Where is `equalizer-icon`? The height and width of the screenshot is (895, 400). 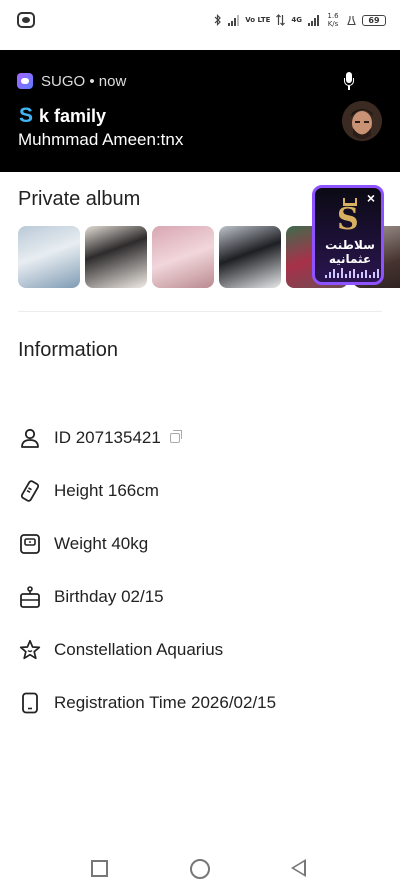
equalizer-icon is located at coordinates (353, 273).